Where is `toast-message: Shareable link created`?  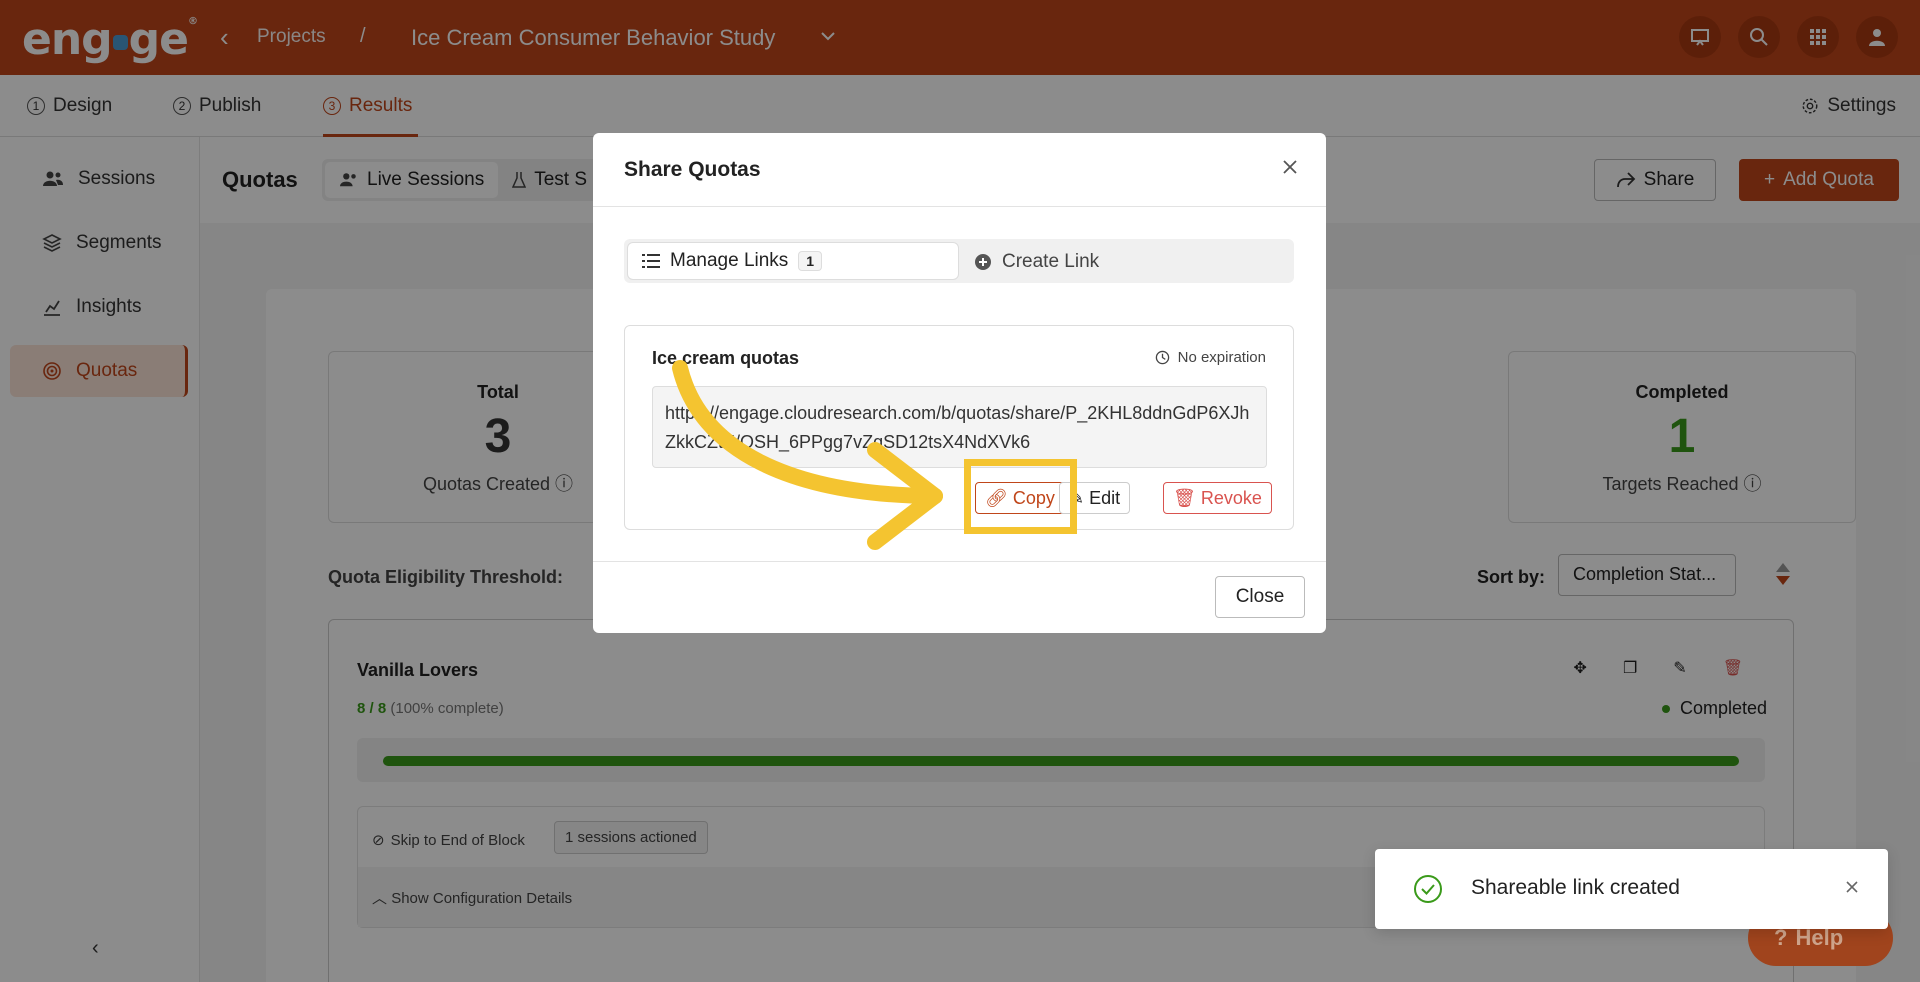 toast-message: Shareable link created is located at coordinates (1575, 887).